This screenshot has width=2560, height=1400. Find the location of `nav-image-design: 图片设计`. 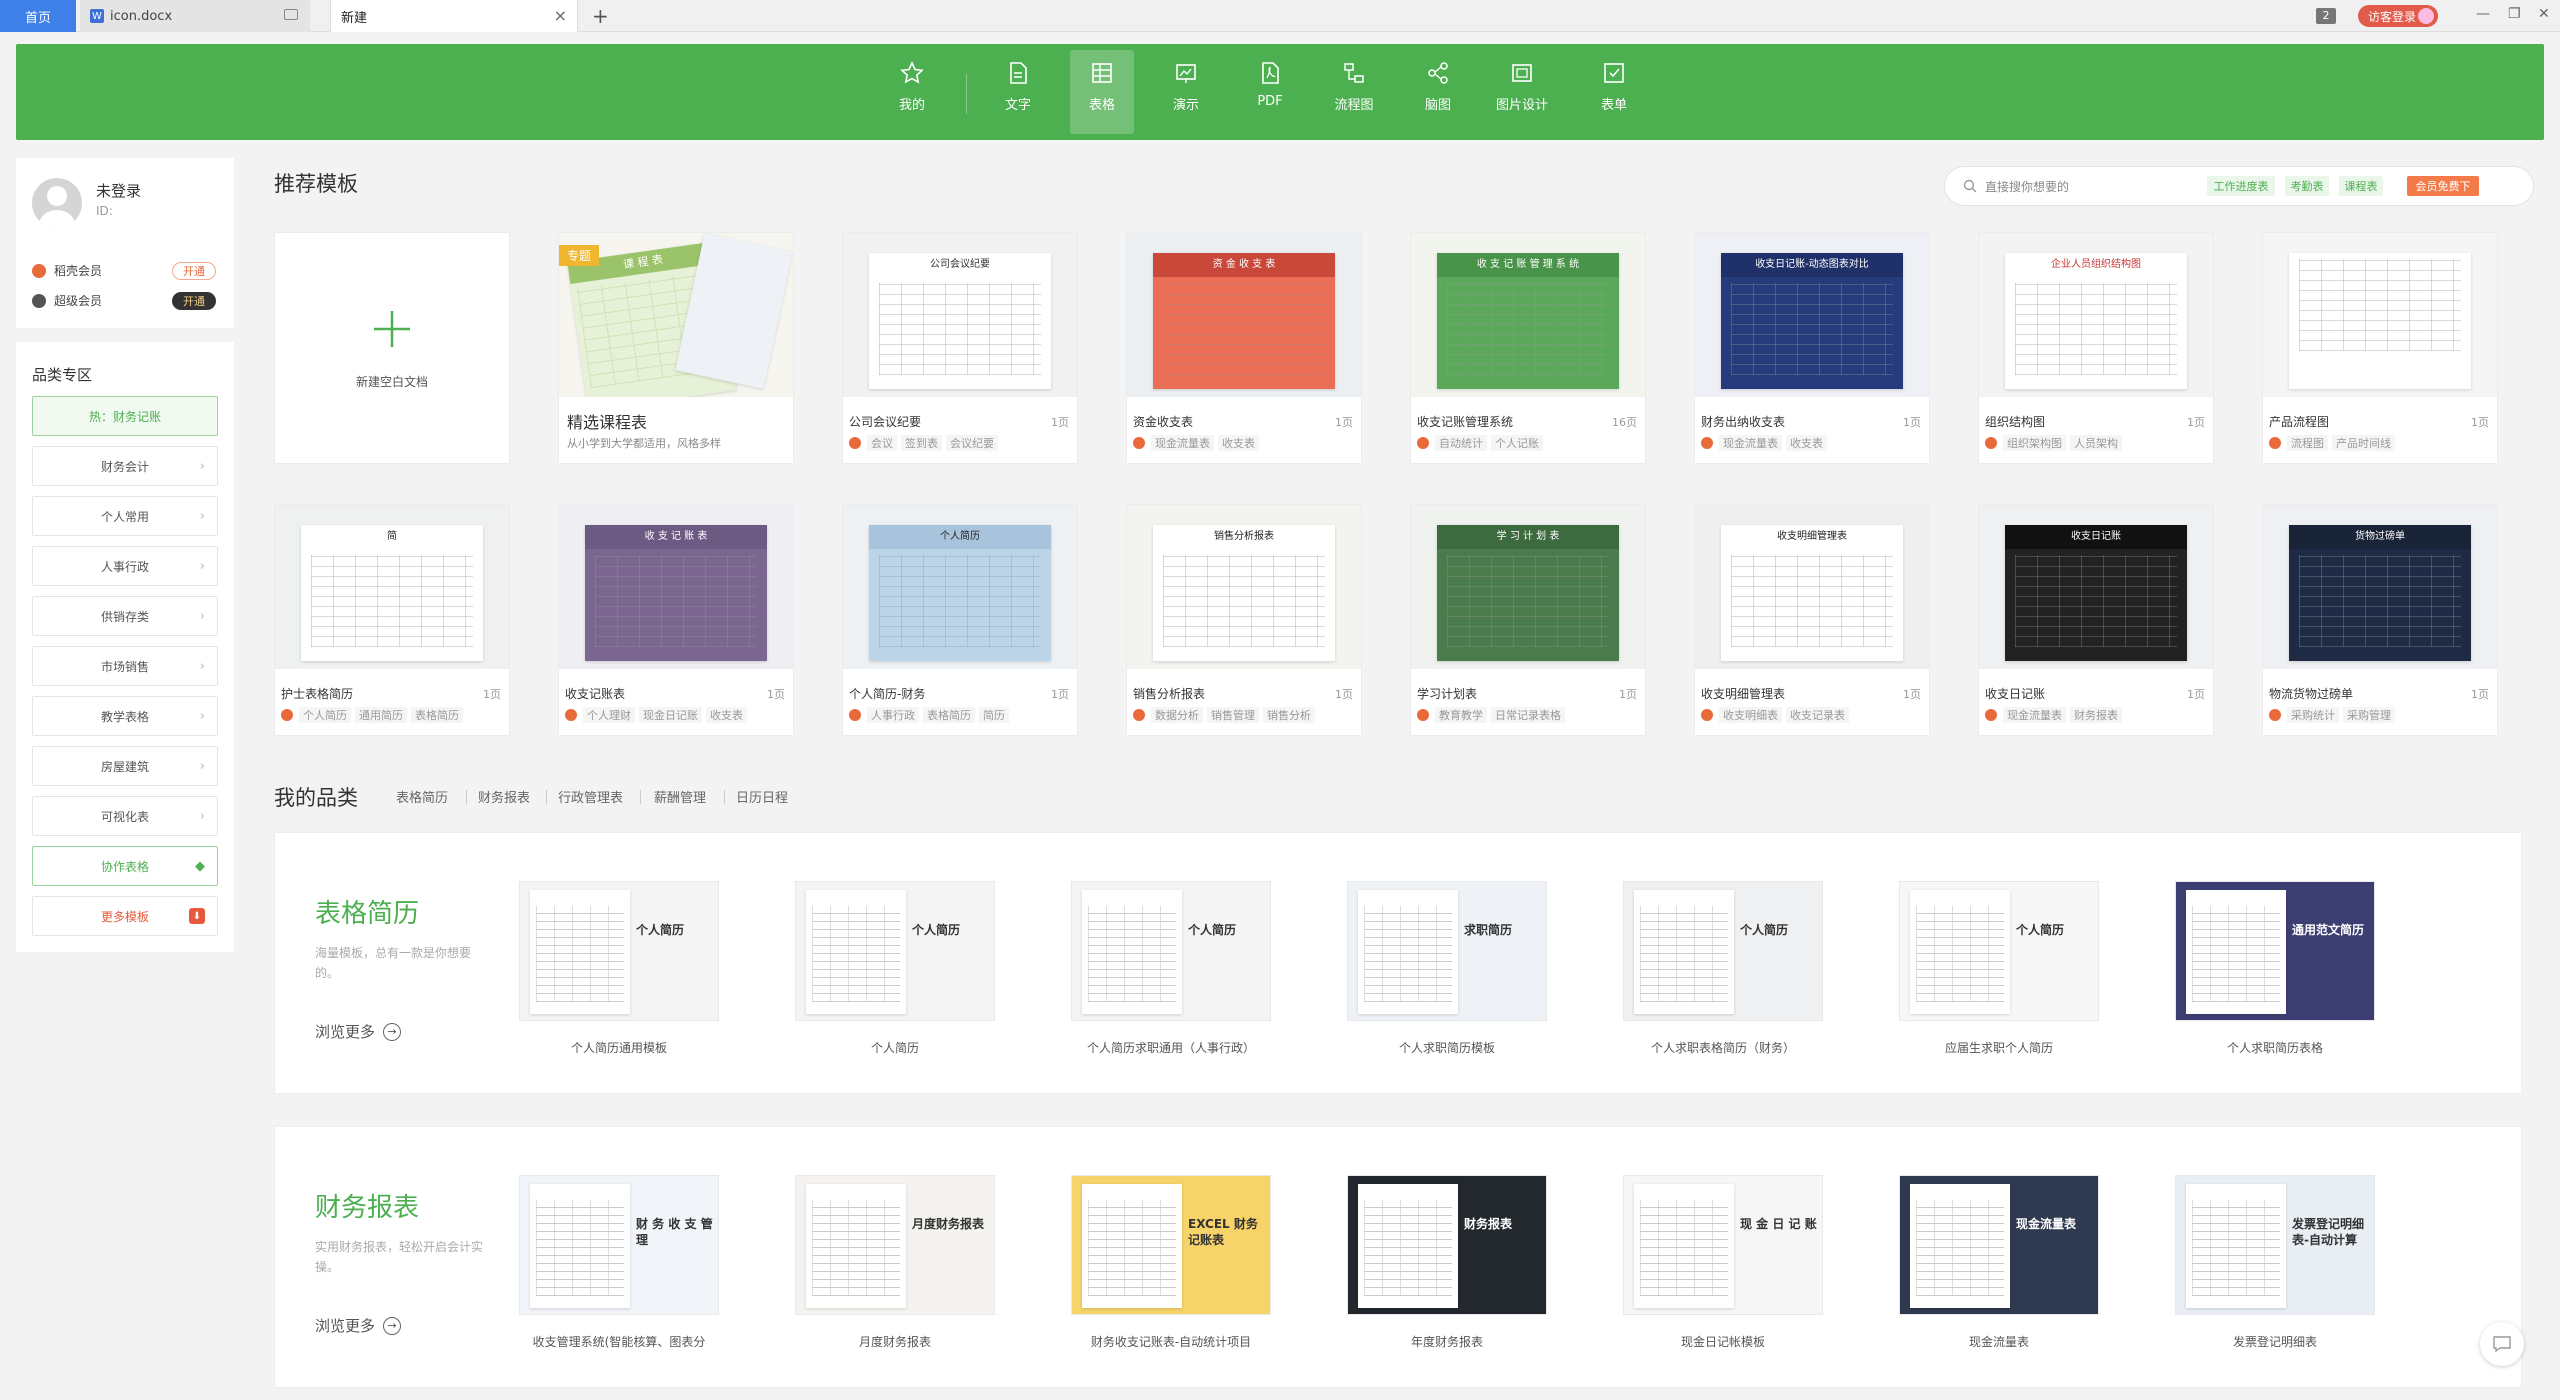

nav-image-design: 图片设计 is located at coordinates (1522, 92).